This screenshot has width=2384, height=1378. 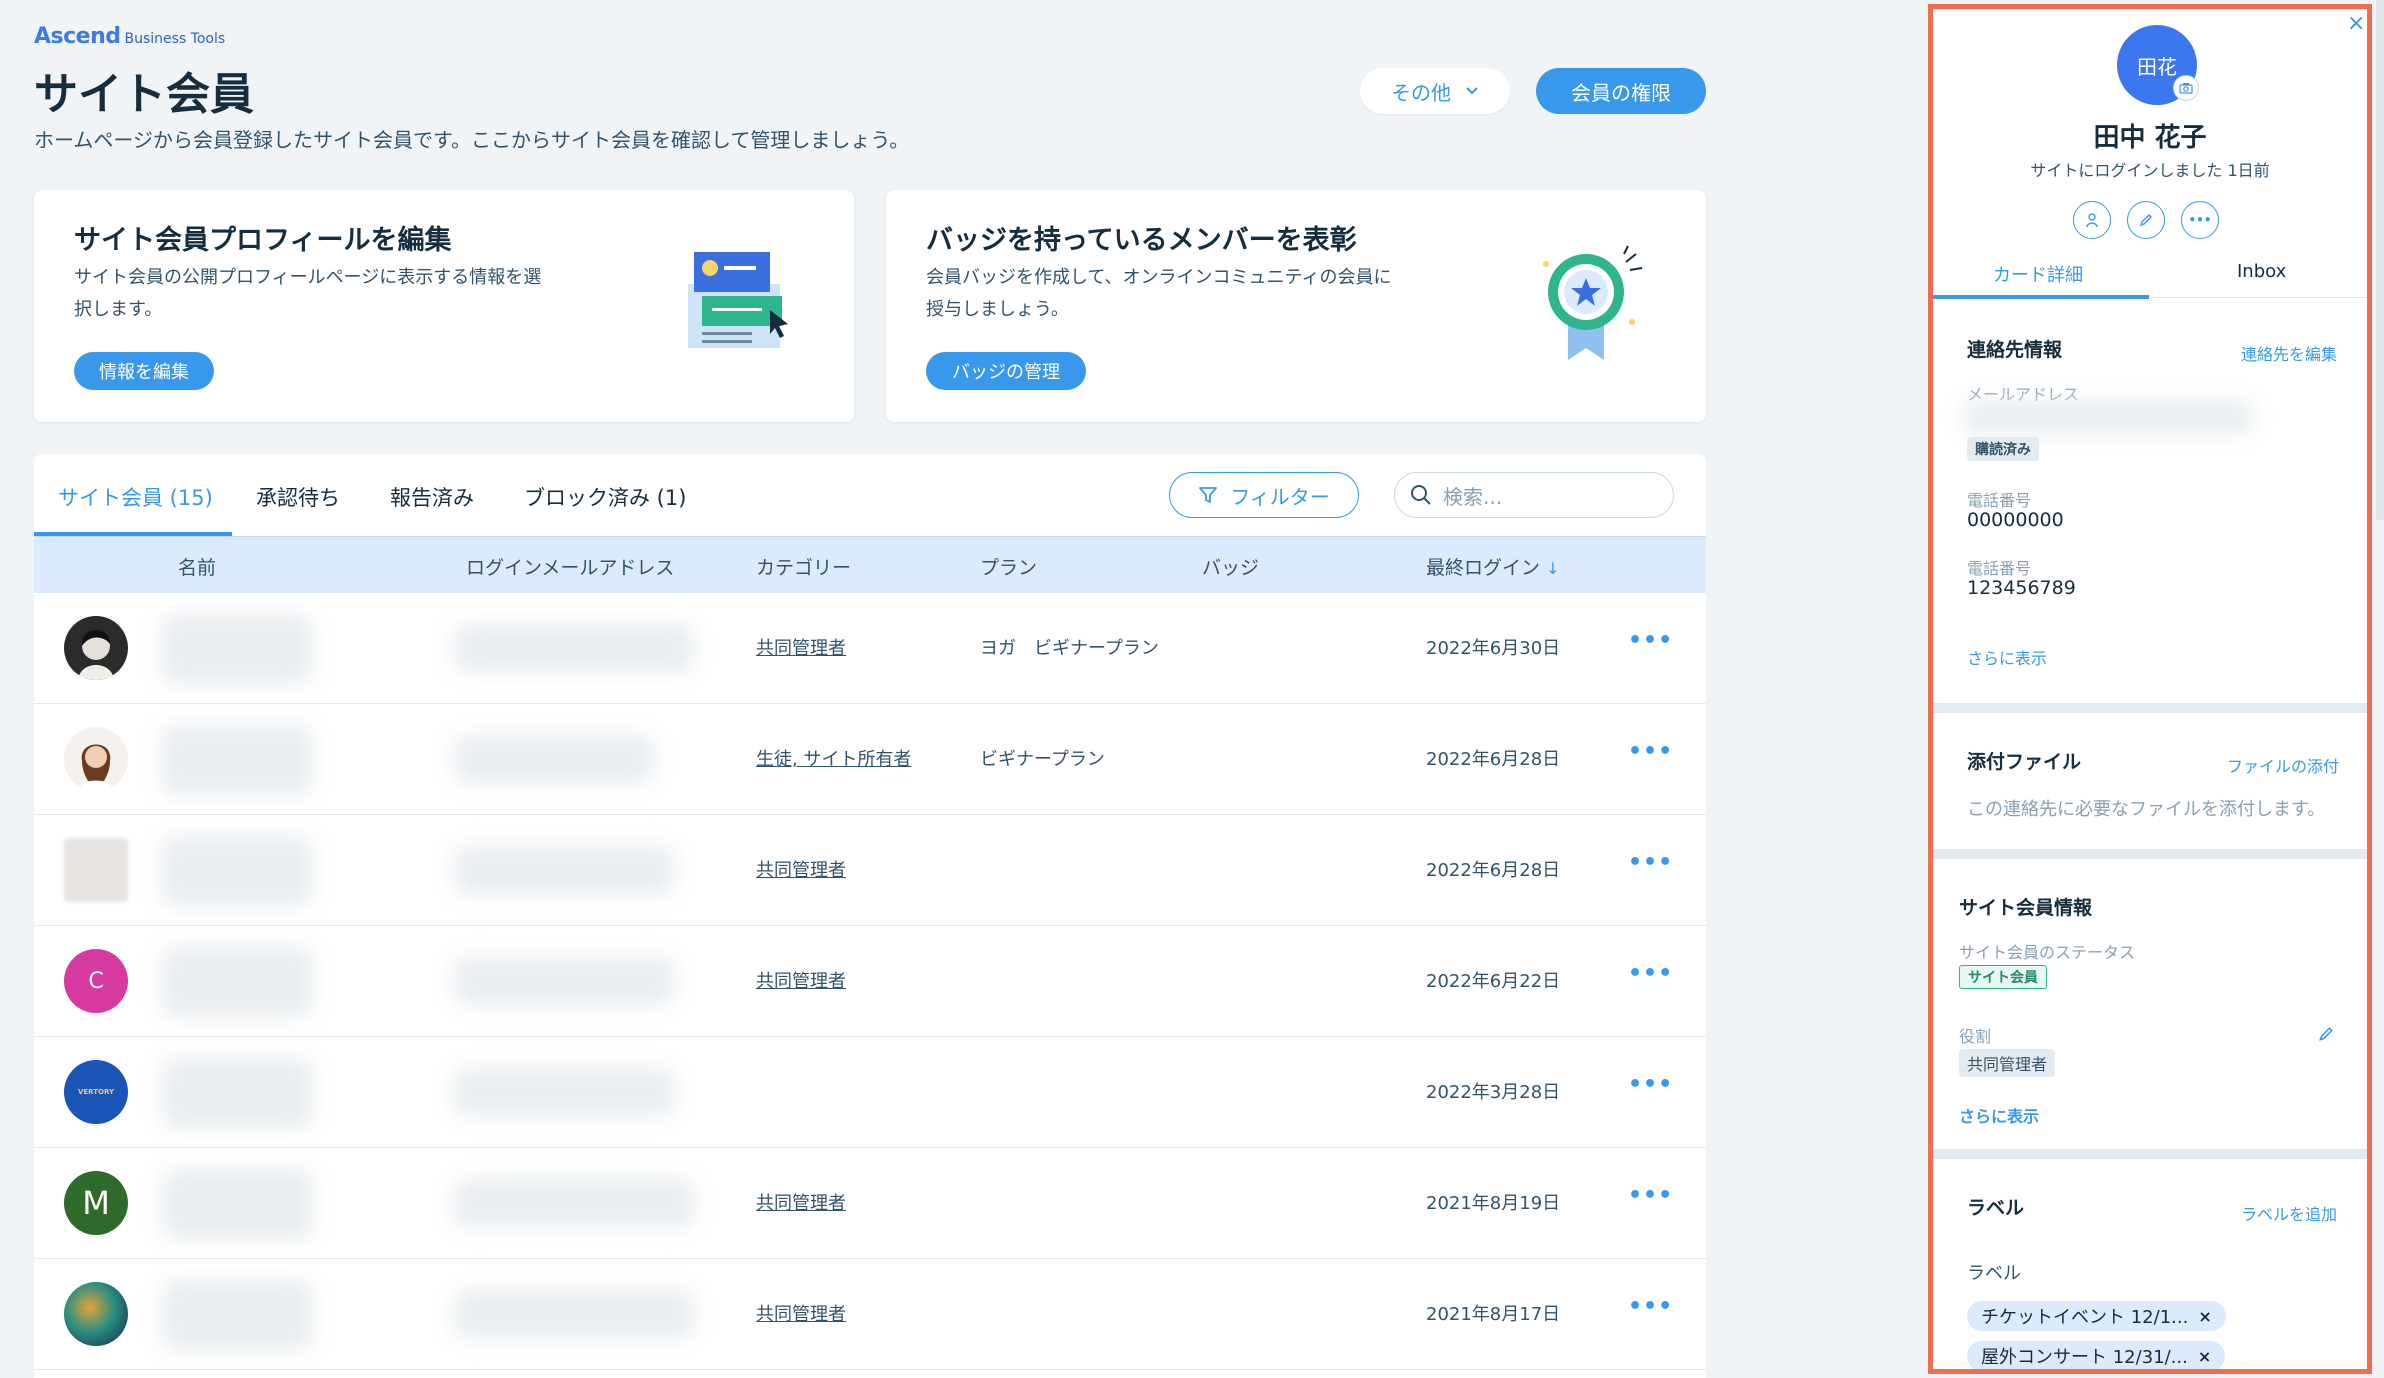 What do you see at coordinates (2003, 977) in the screenshot?
I see `member-status-badge: サイト会員` at bounding box center [2003, 977].